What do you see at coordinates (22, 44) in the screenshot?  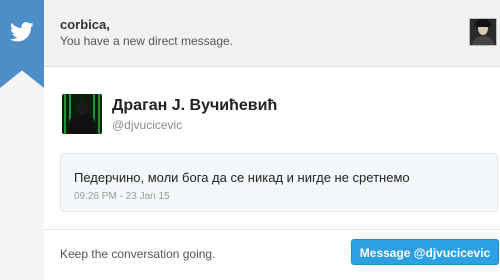 I see `twitter-ribbon` at bounding box center [22, 44].